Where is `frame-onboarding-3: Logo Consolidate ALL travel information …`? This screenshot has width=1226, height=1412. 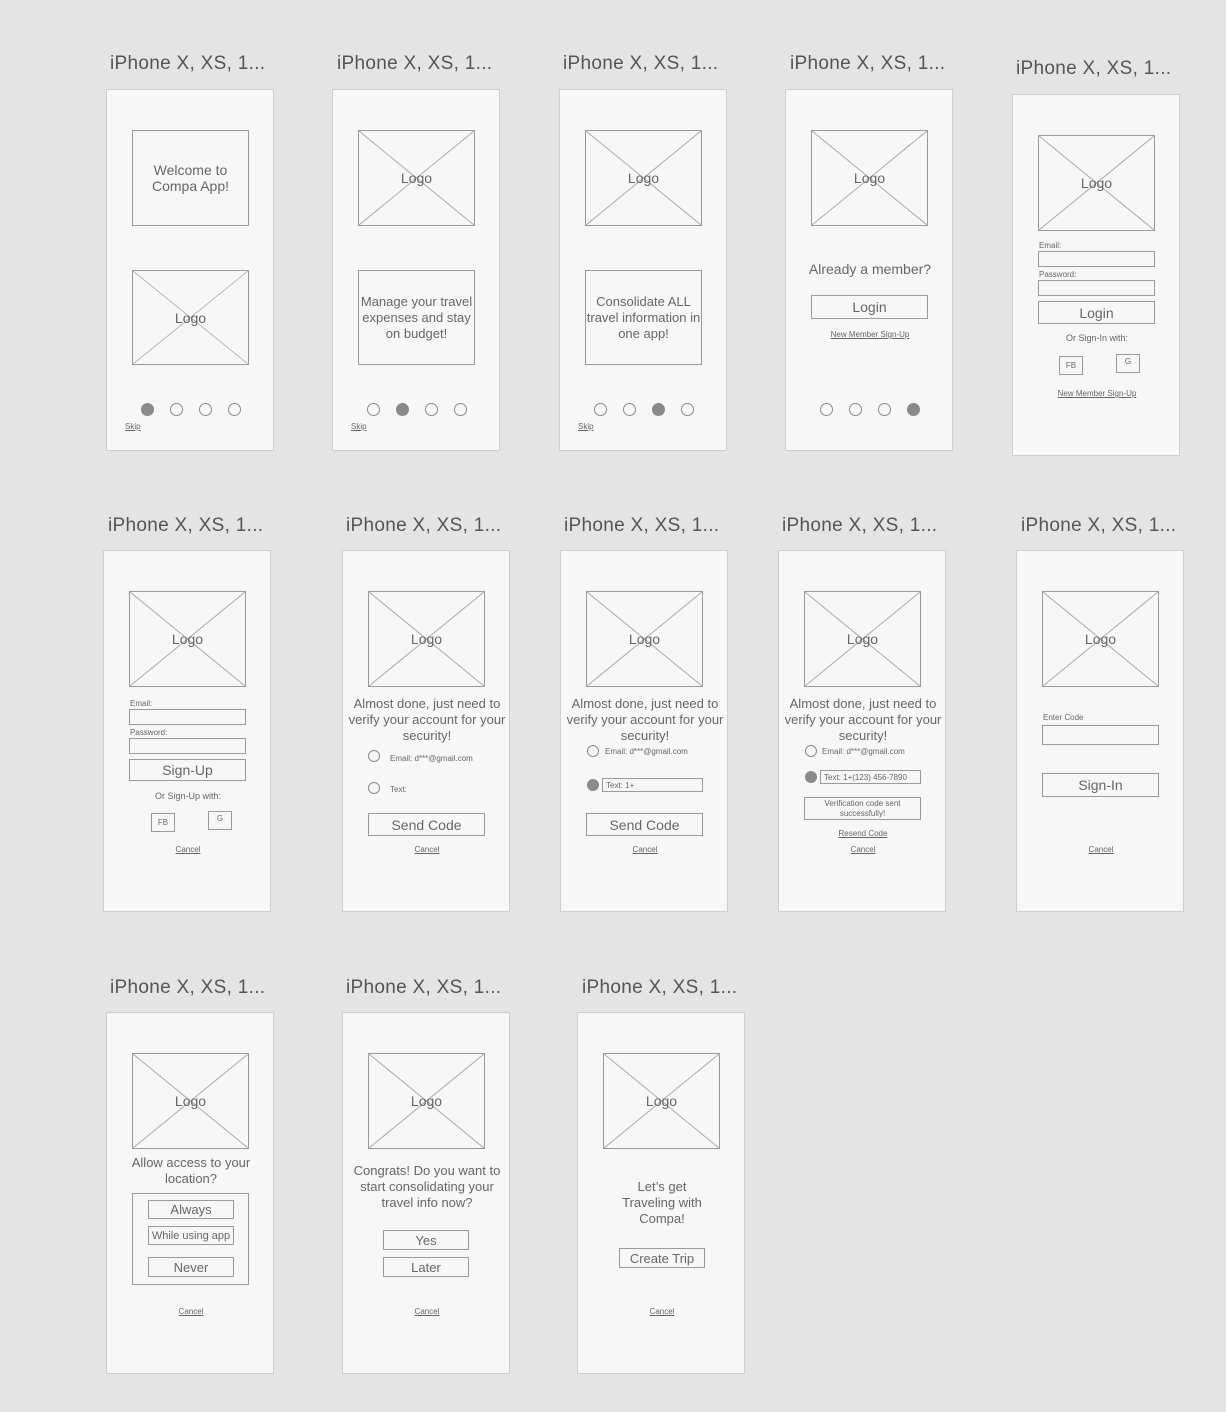 frame-onboarding-3: Logo Consolidate ALL travel information … is located at coordinates (643, 270).